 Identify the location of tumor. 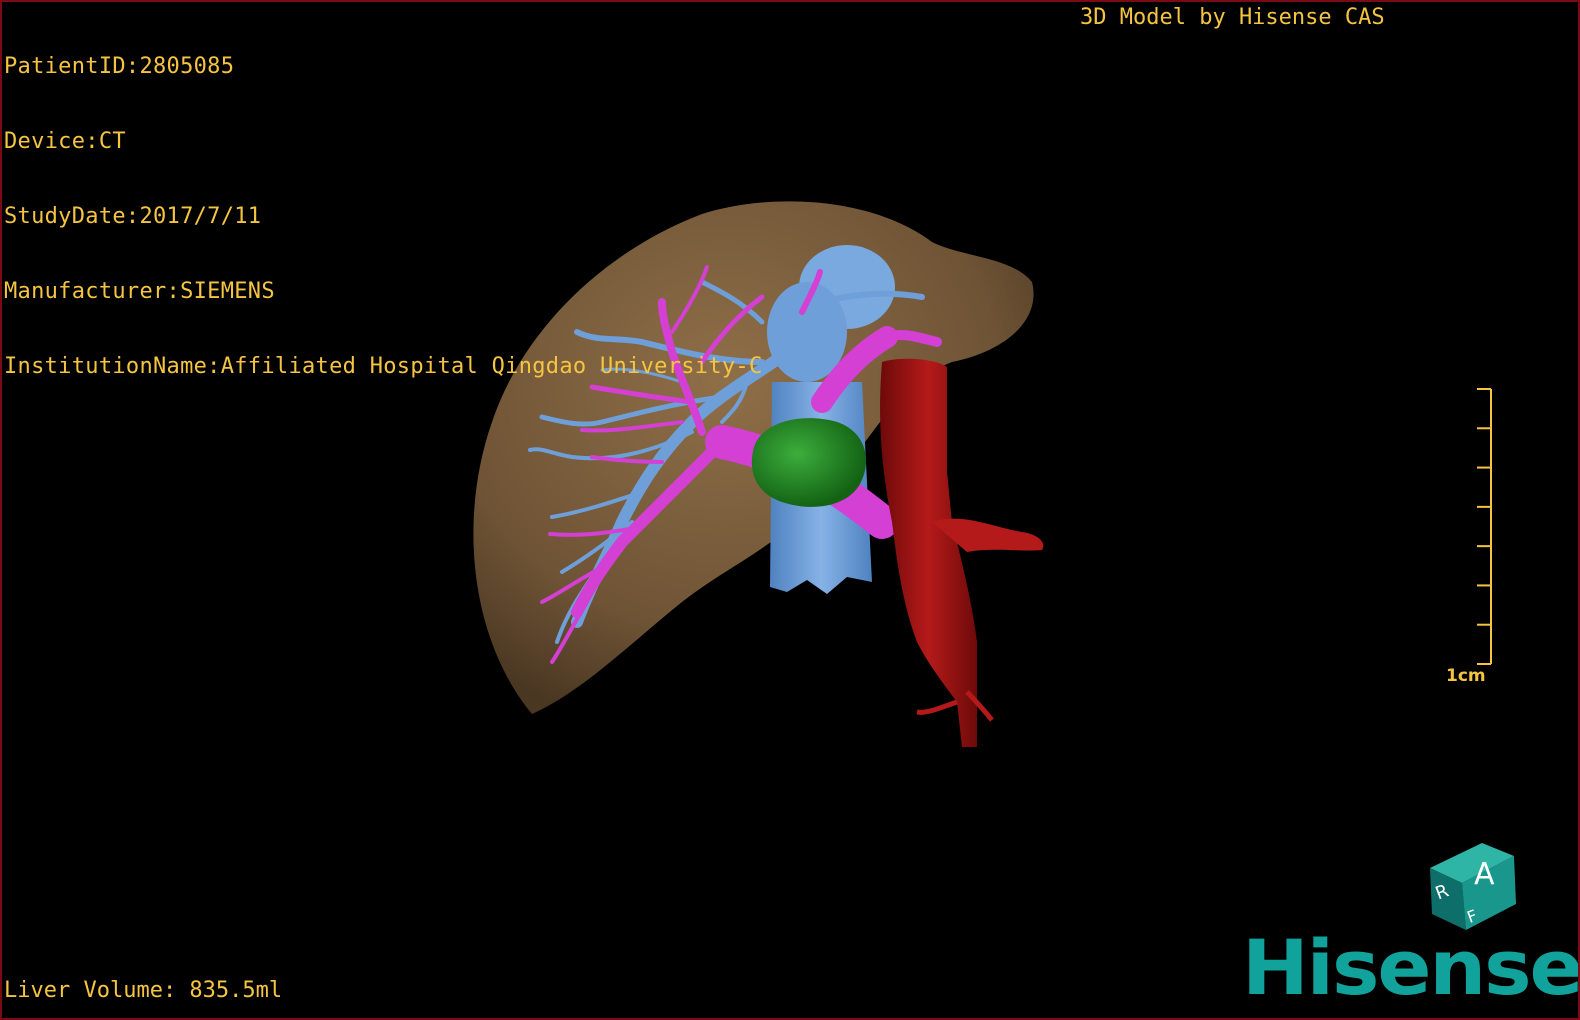
(809, 462).